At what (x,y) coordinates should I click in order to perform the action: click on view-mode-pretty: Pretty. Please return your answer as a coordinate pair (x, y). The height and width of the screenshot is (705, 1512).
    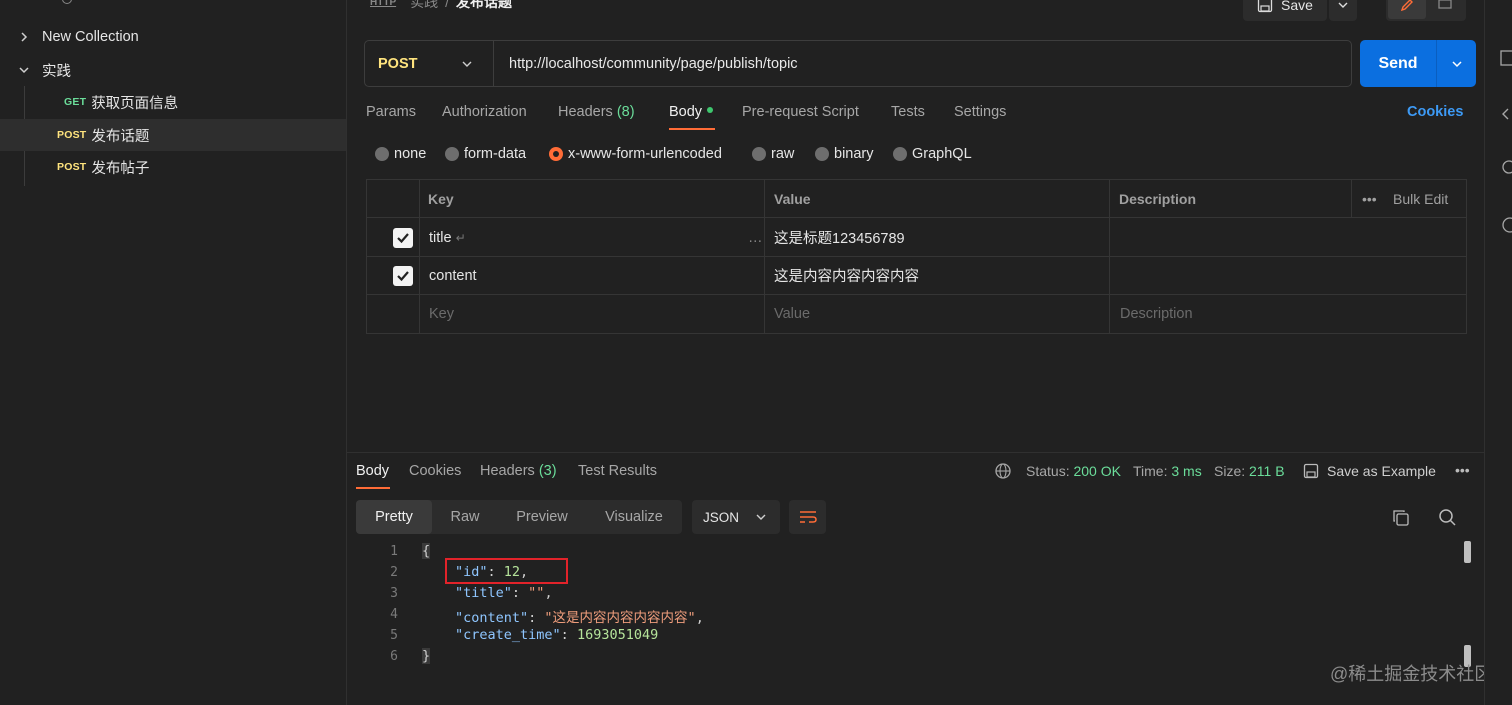
    Looking at the image, I should click on (394, 517).